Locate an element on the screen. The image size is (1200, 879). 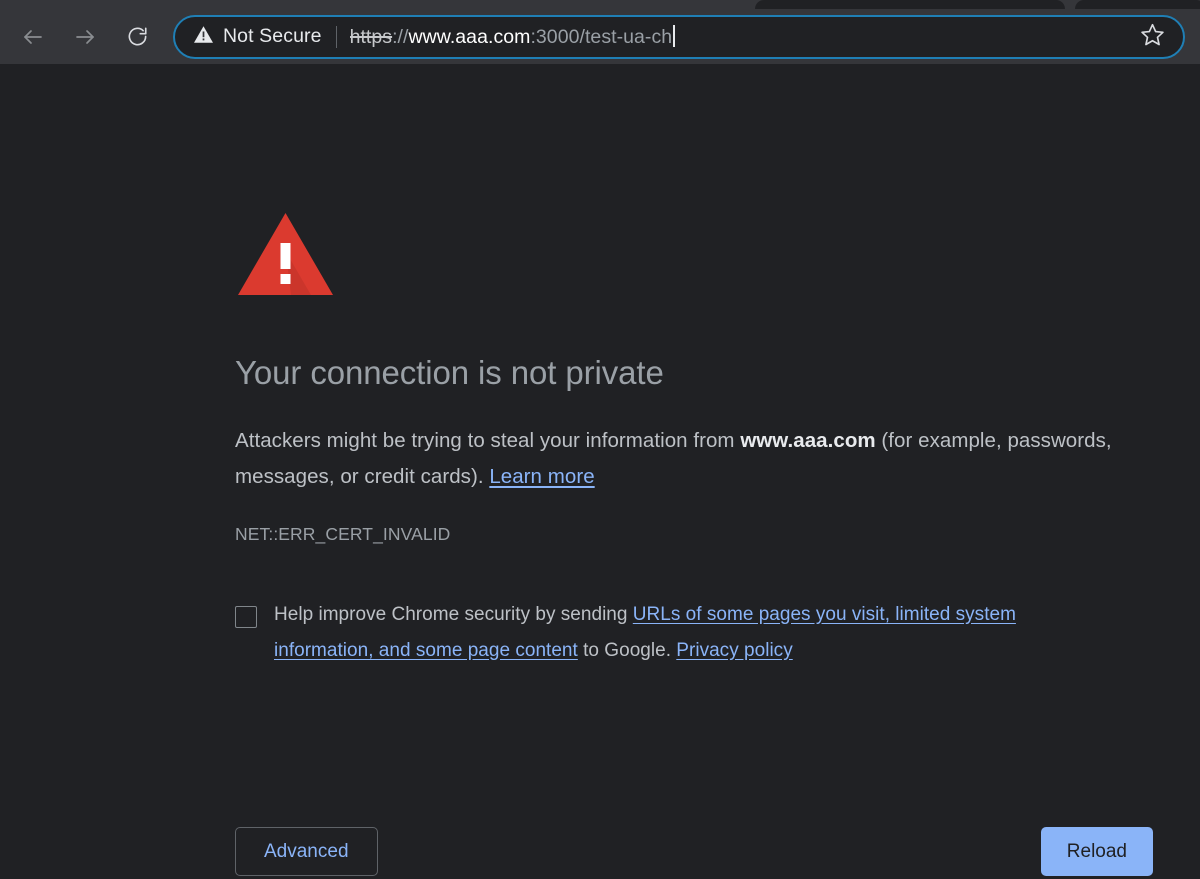
tab-strip is located at coordinates (600, 4).